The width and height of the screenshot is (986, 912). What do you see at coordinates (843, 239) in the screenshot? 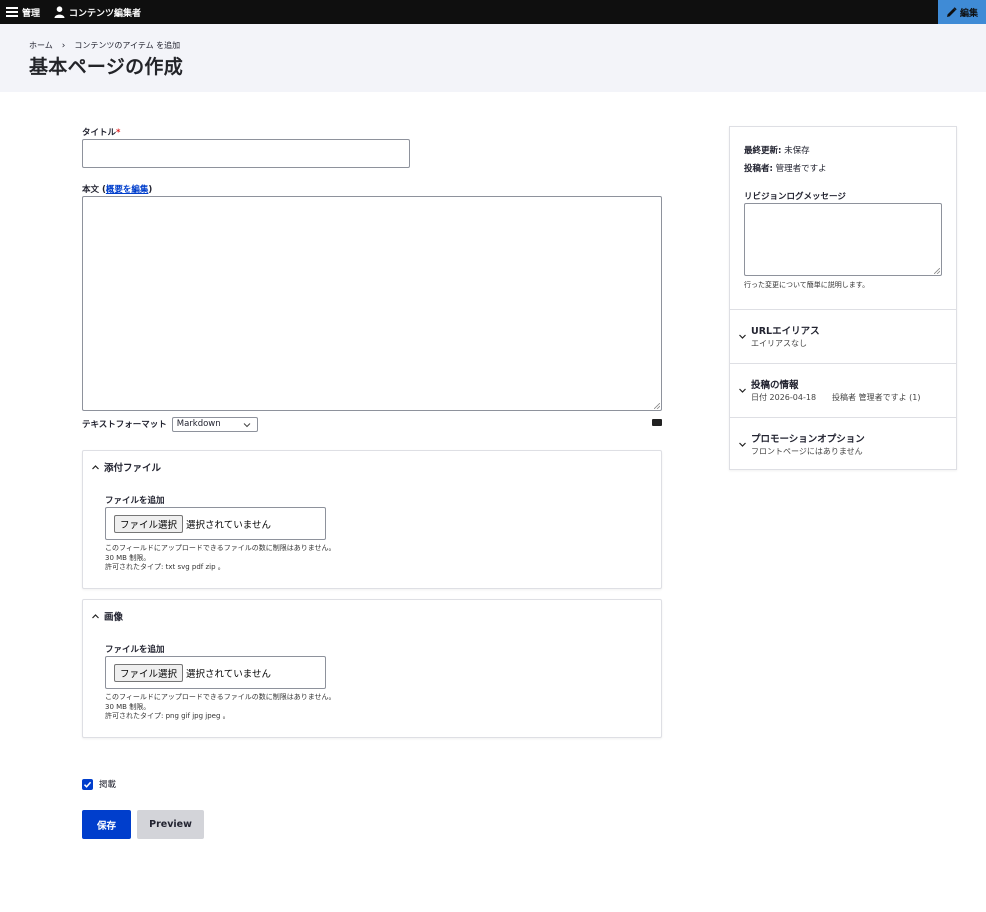
I see `revision-log-textarea` at bounding box center [843, 239].